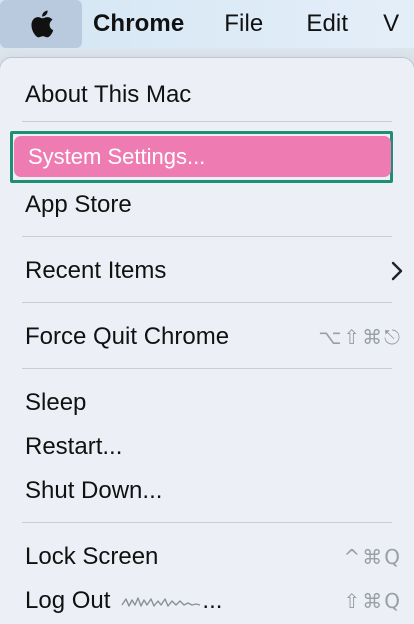  I want to click on menu-item-log-out: Log Out ... ⇧⌘Q, so click(207, 601).